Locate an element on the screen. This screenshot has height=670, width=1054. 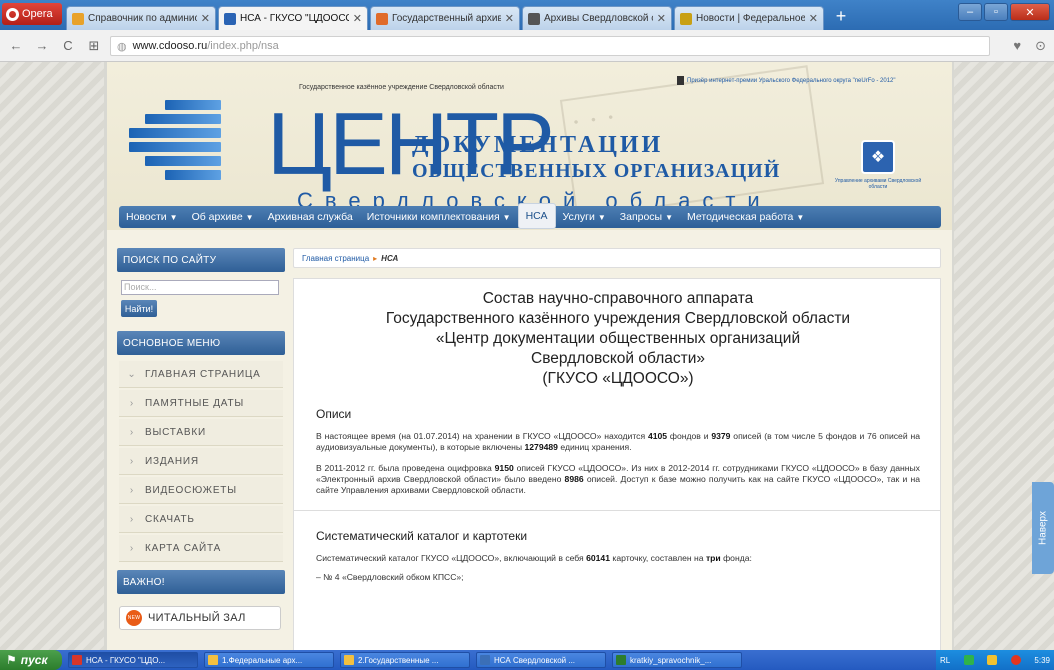
nav-item: Источники комплектования ▼ is located at coordinates (439, 217).